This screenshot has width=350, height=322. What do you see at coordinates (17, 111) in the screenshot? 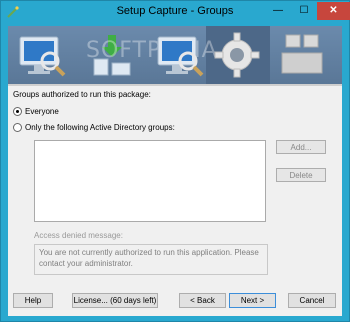
I see `everyone-radio` at bounding box center [17, 111].